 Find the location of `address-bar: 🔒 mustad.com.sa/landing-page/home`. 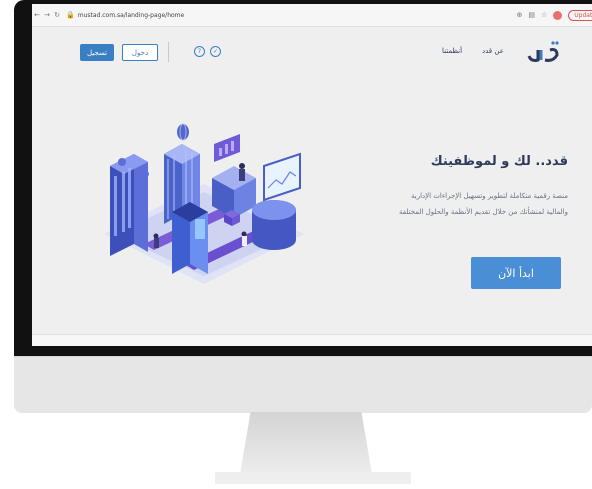

address-bar: 🔒 mustad.com.sa/landing-page/home is located at coordinates (156, 15).